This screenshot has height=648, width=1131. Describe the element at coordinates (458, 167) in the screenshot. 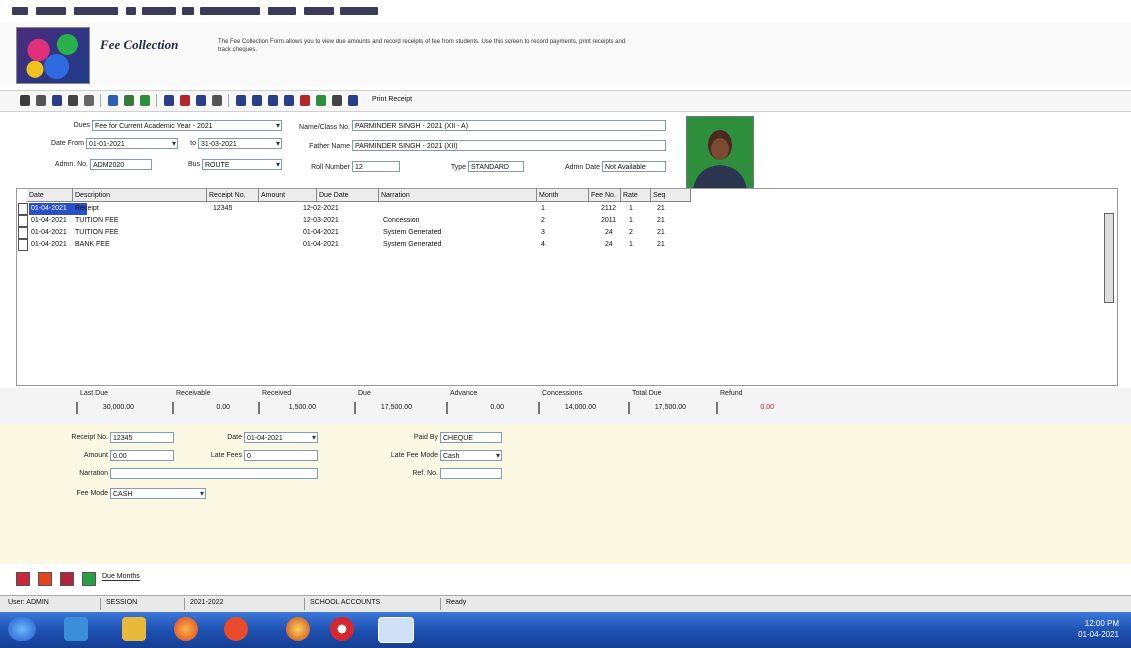

I see `type-label: Type` at that location.